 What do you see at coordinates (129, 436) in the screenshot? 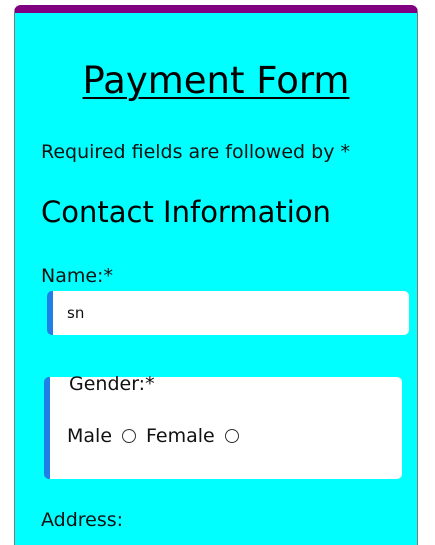
I see `gender-radio-male` at bounding box center [129, 436].